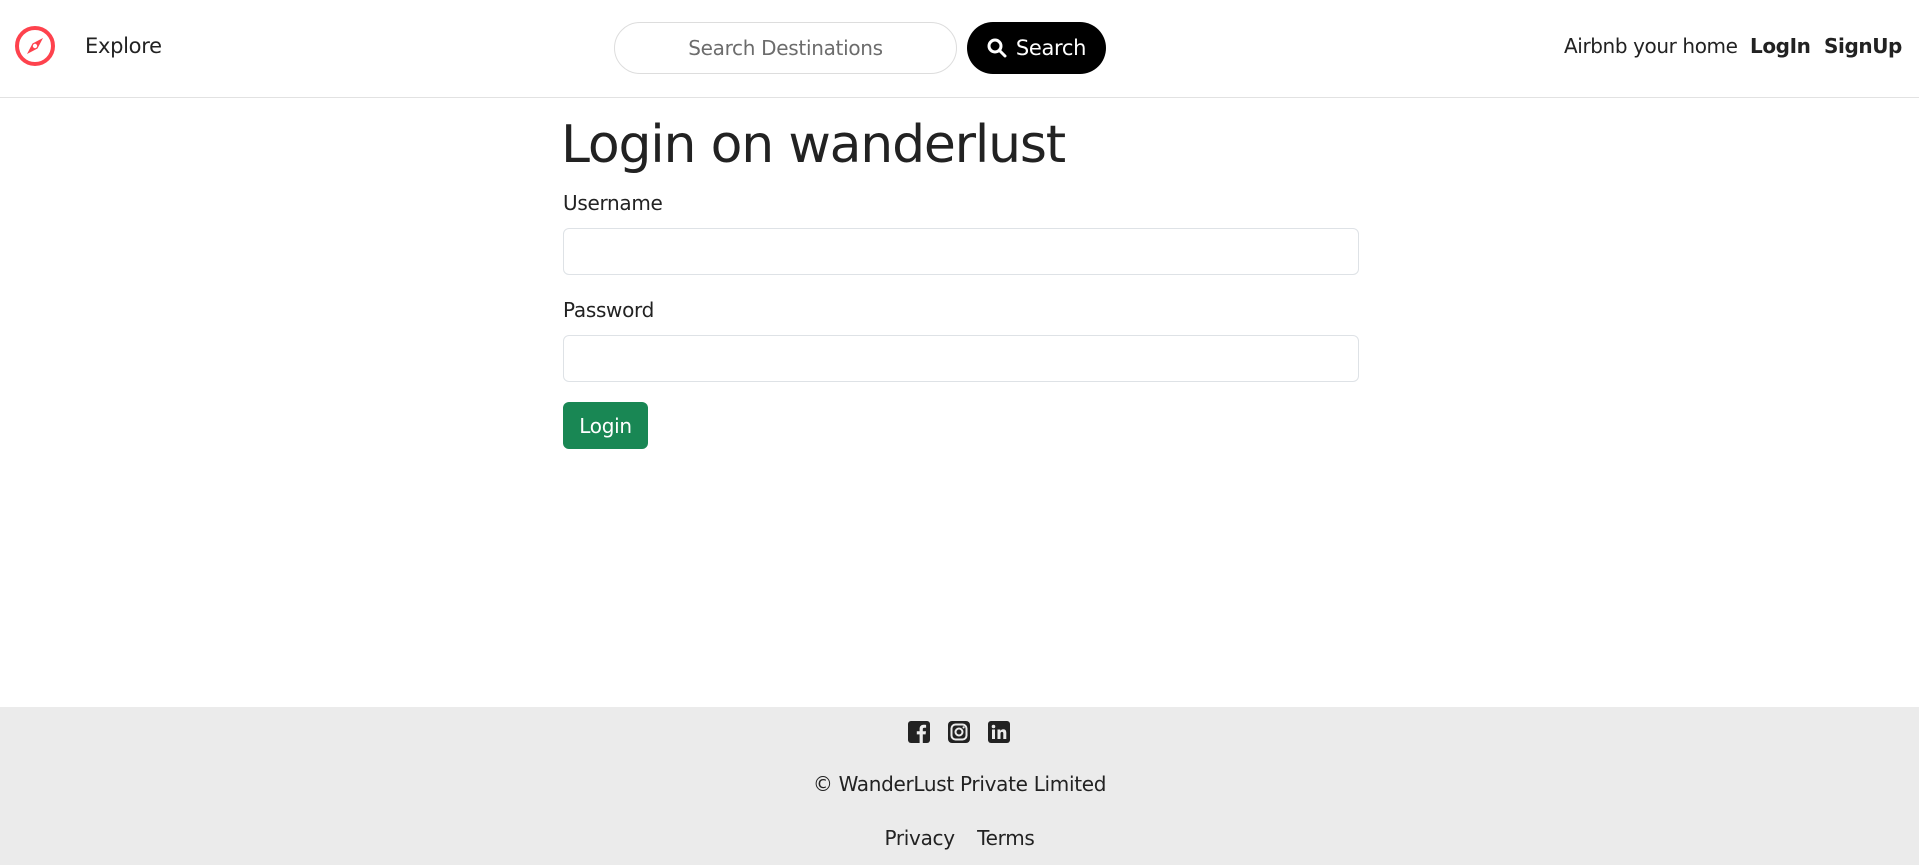  I want to click on host-link: Airbnb your home, so click(1651, 46).